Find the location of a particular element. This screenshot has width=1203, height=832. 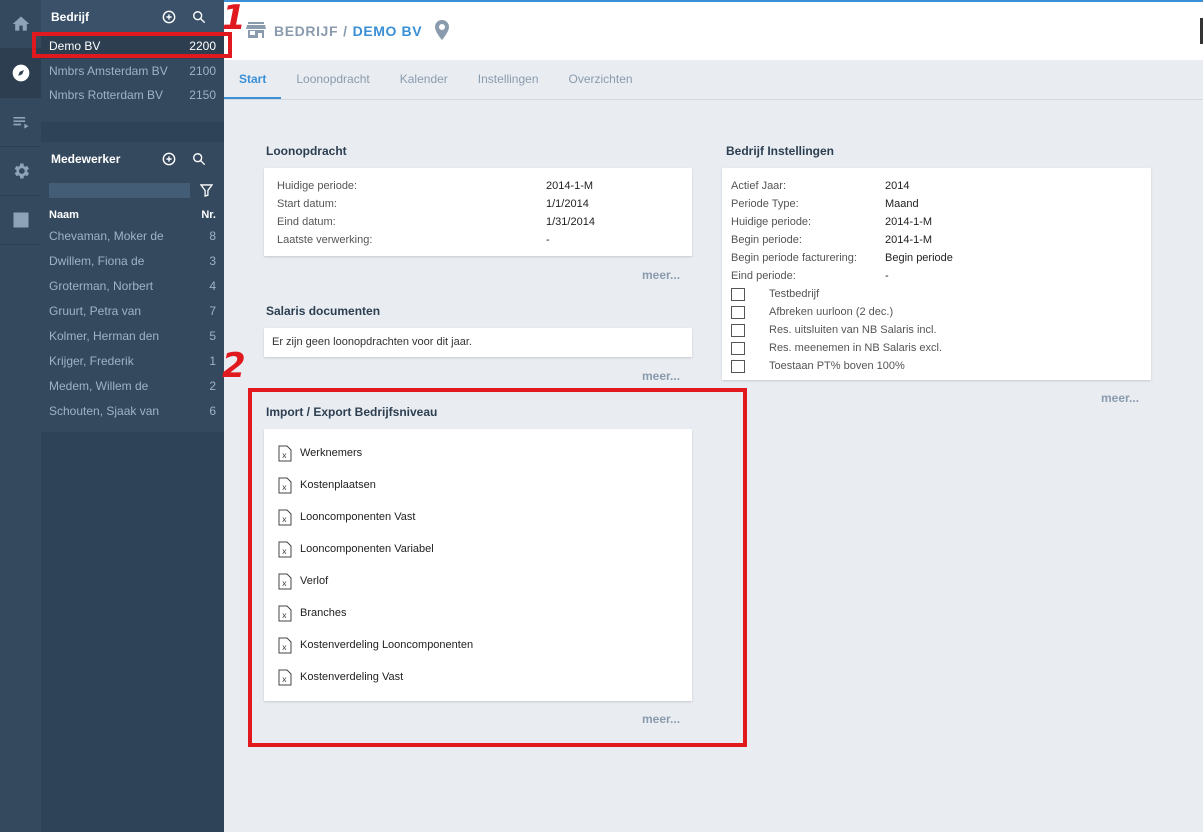

employee-nr: 8 is located at coordinates (212, 236).